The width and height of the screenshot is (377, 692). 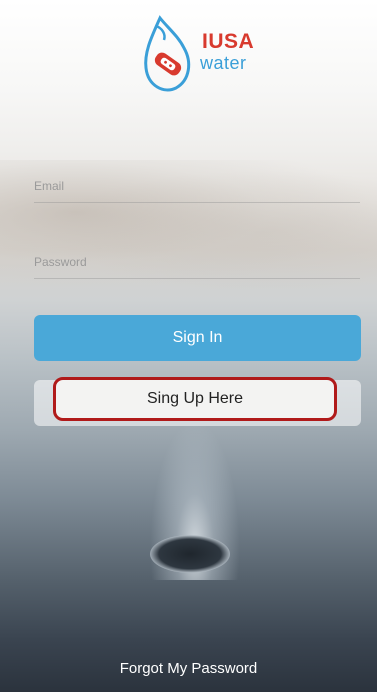 I want to click on password-input, so click(x=197, y=262).